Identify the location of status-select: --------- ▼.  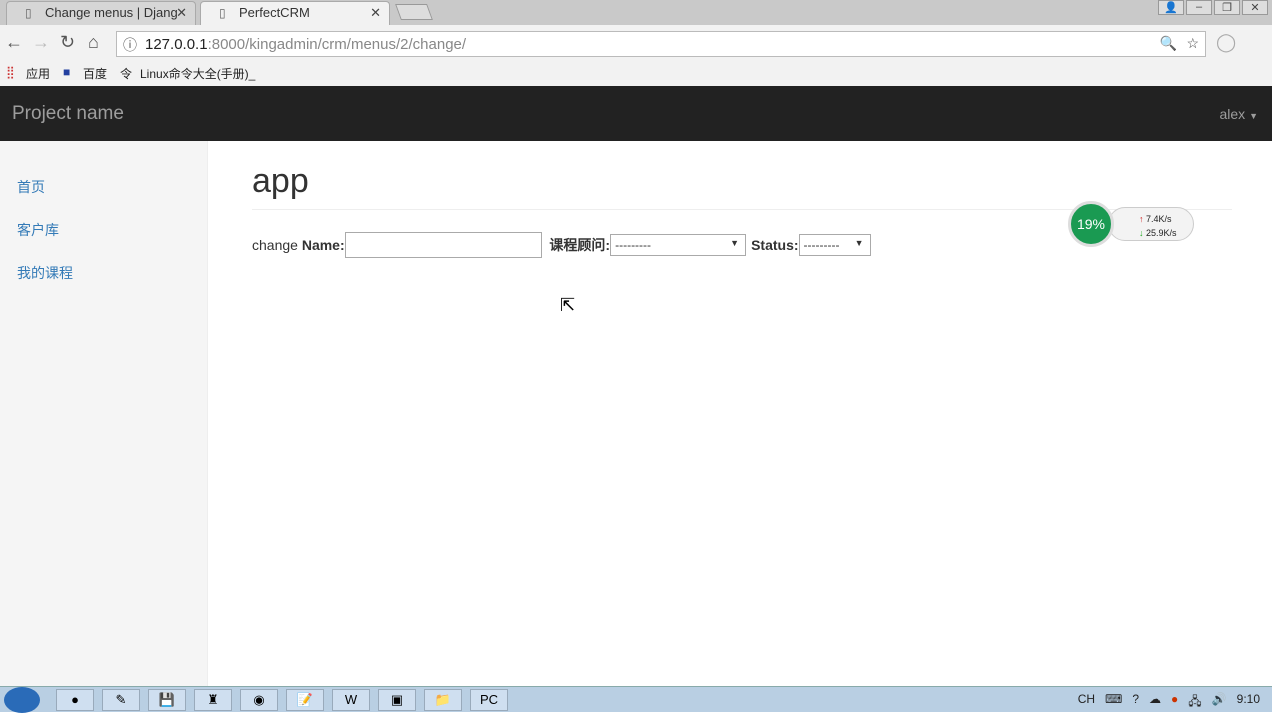
(834, 245).